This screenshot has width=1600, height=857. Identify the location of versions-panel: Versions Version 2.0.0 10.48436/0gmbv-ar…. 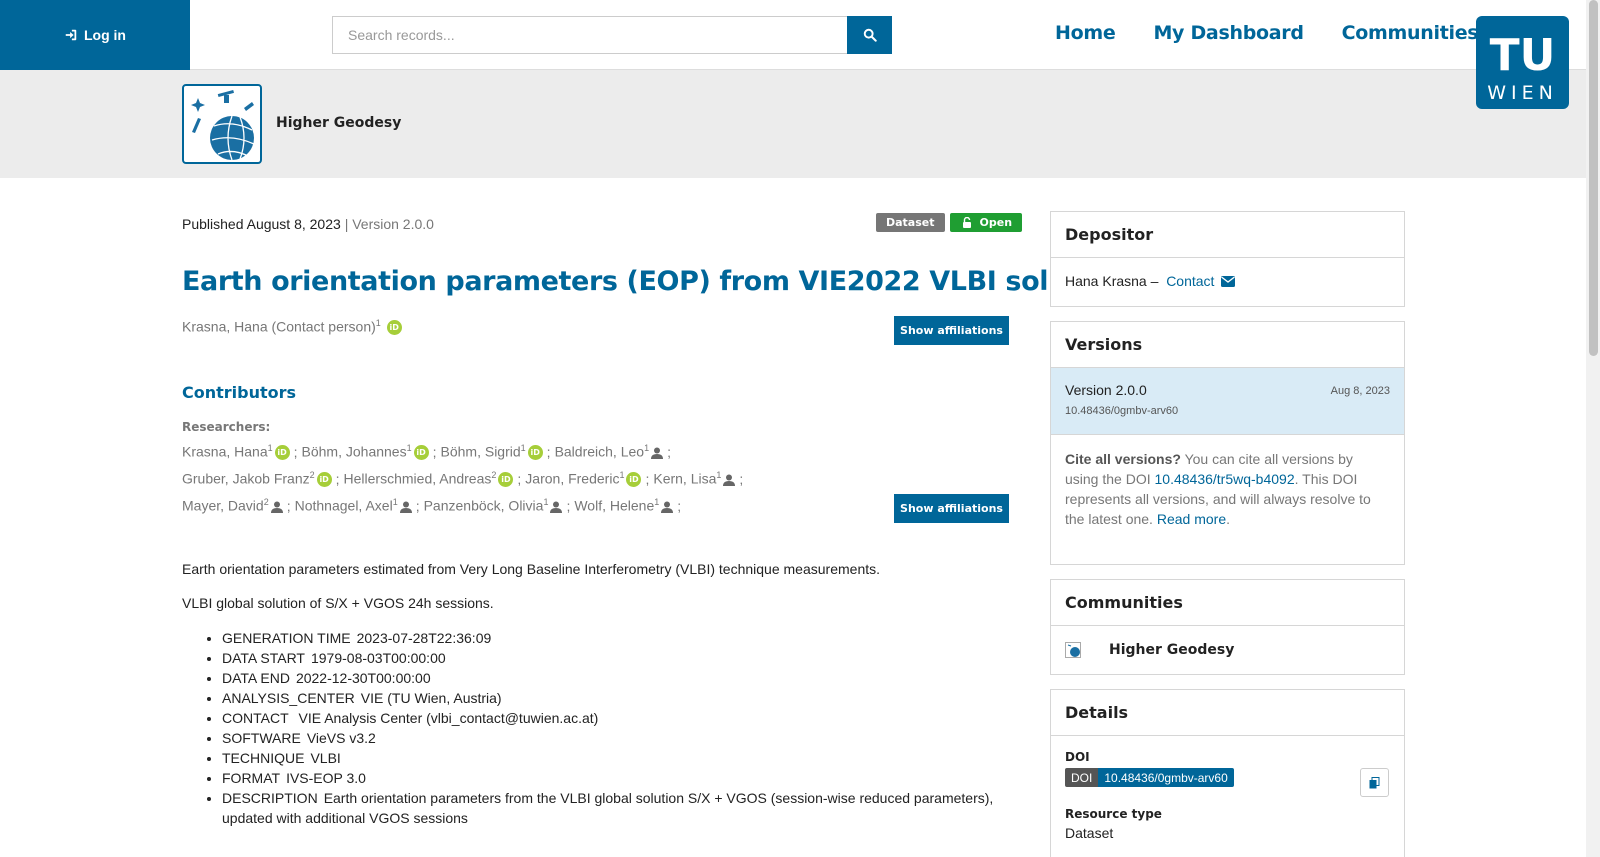
(1227, 443).